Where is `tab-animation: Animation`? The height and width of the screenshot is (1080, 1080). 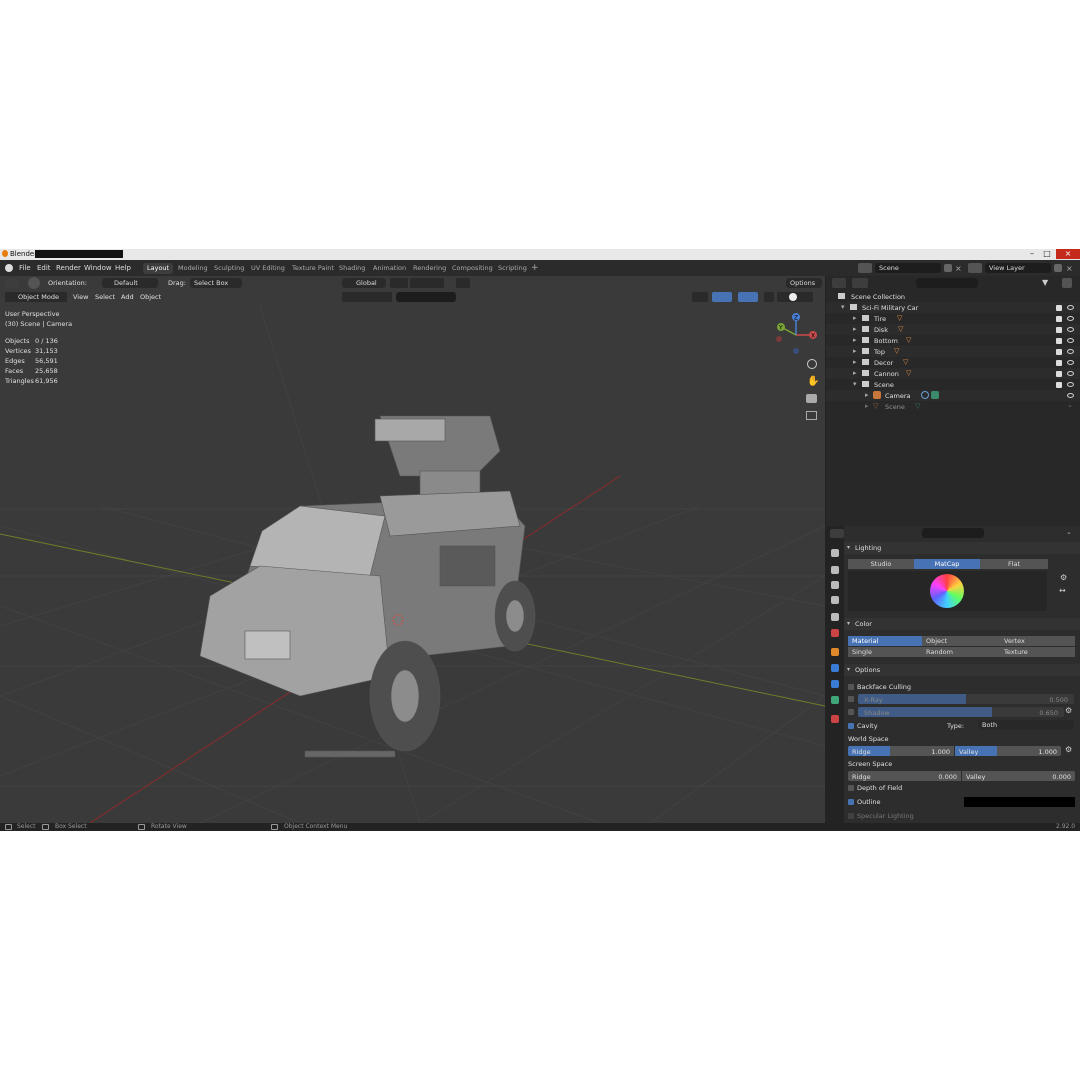
tab-animation: Animation is located at coordinates (389, 268).